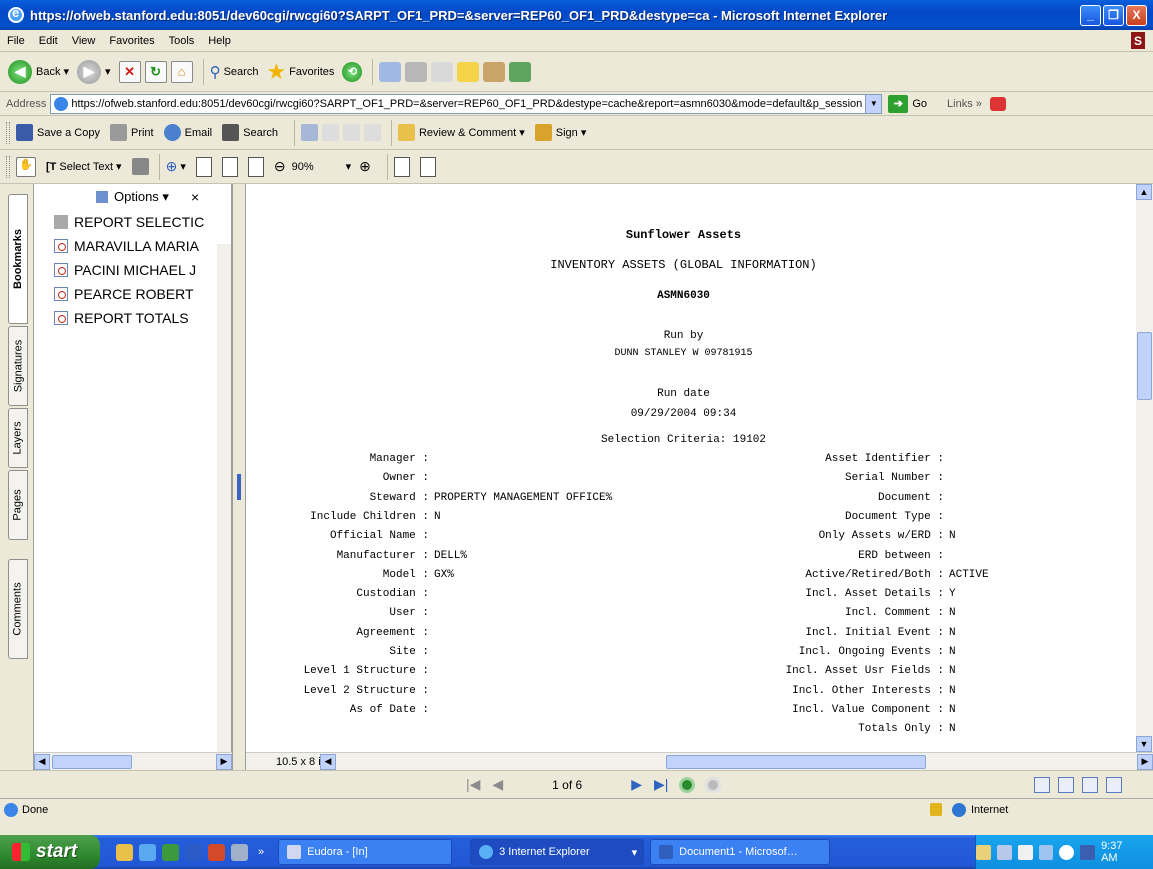 The width and height of the screenshot is (1153, 869). Describe the element at coordinates (997, 103) in the screenshot. I see `translate-icon` at that location.